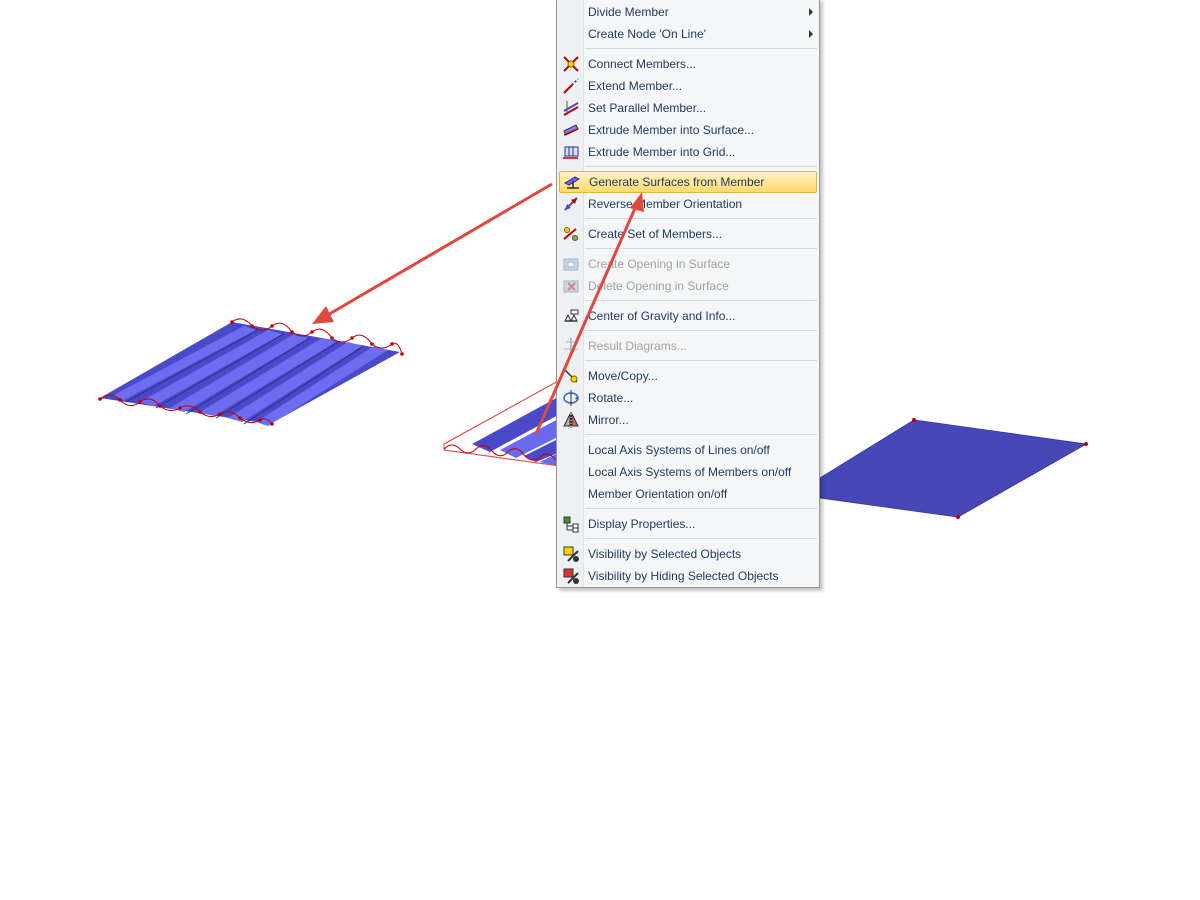 The image size is (1200, 900). Describe the element at coordinates (502, 423) in the screenshot. I see `selected-corrugated-member` at that location.